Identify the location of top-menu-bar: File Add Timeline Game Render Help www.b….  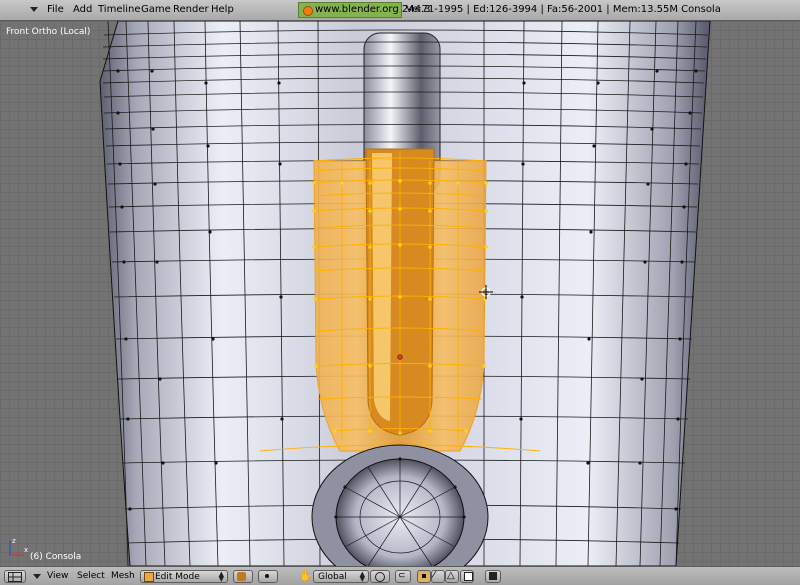
(400, 10).